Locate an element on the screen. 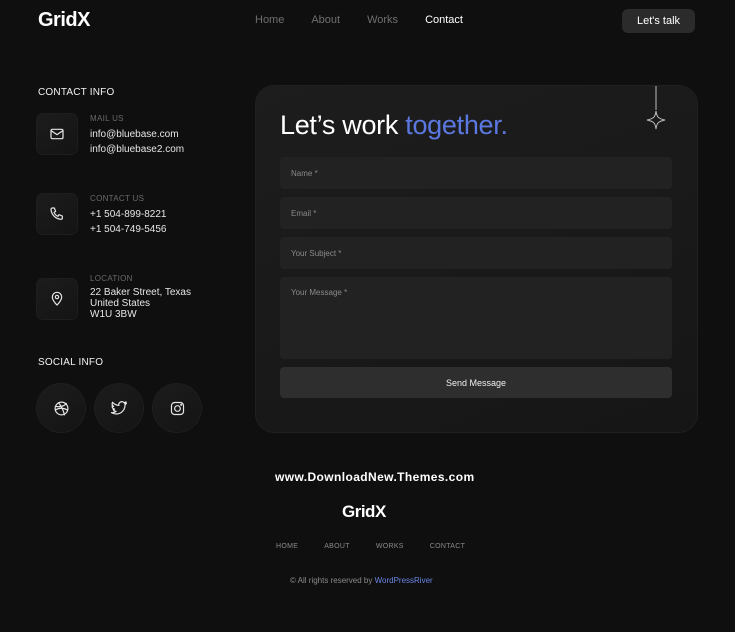  twitter-button is located at coordinates (119, 408).